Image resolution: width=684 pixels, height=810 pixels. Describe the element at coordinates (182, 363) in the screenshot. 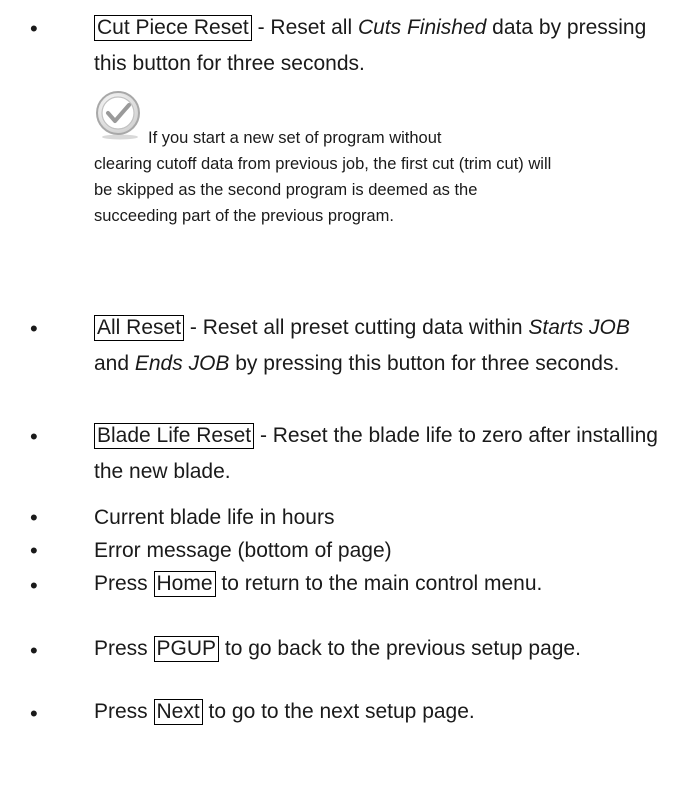

I see `item-emphasis: Ends JOB` at that location.